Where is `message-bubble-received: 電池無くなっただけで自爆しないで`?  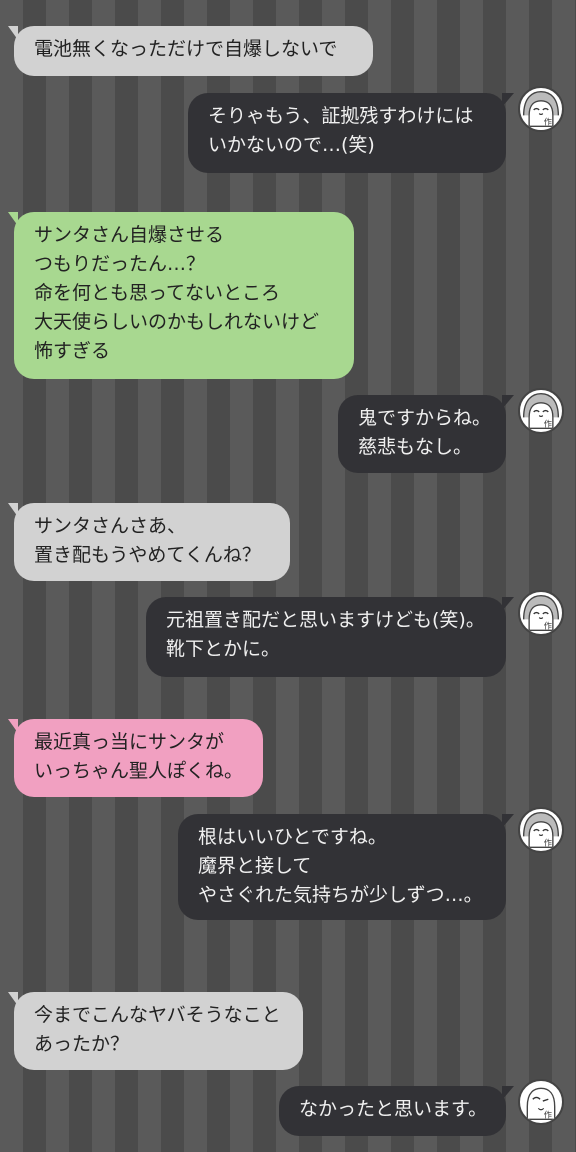 message-bubble-received: 電池無くなっただけで自爆しないで is located at coordinates (190, 51).